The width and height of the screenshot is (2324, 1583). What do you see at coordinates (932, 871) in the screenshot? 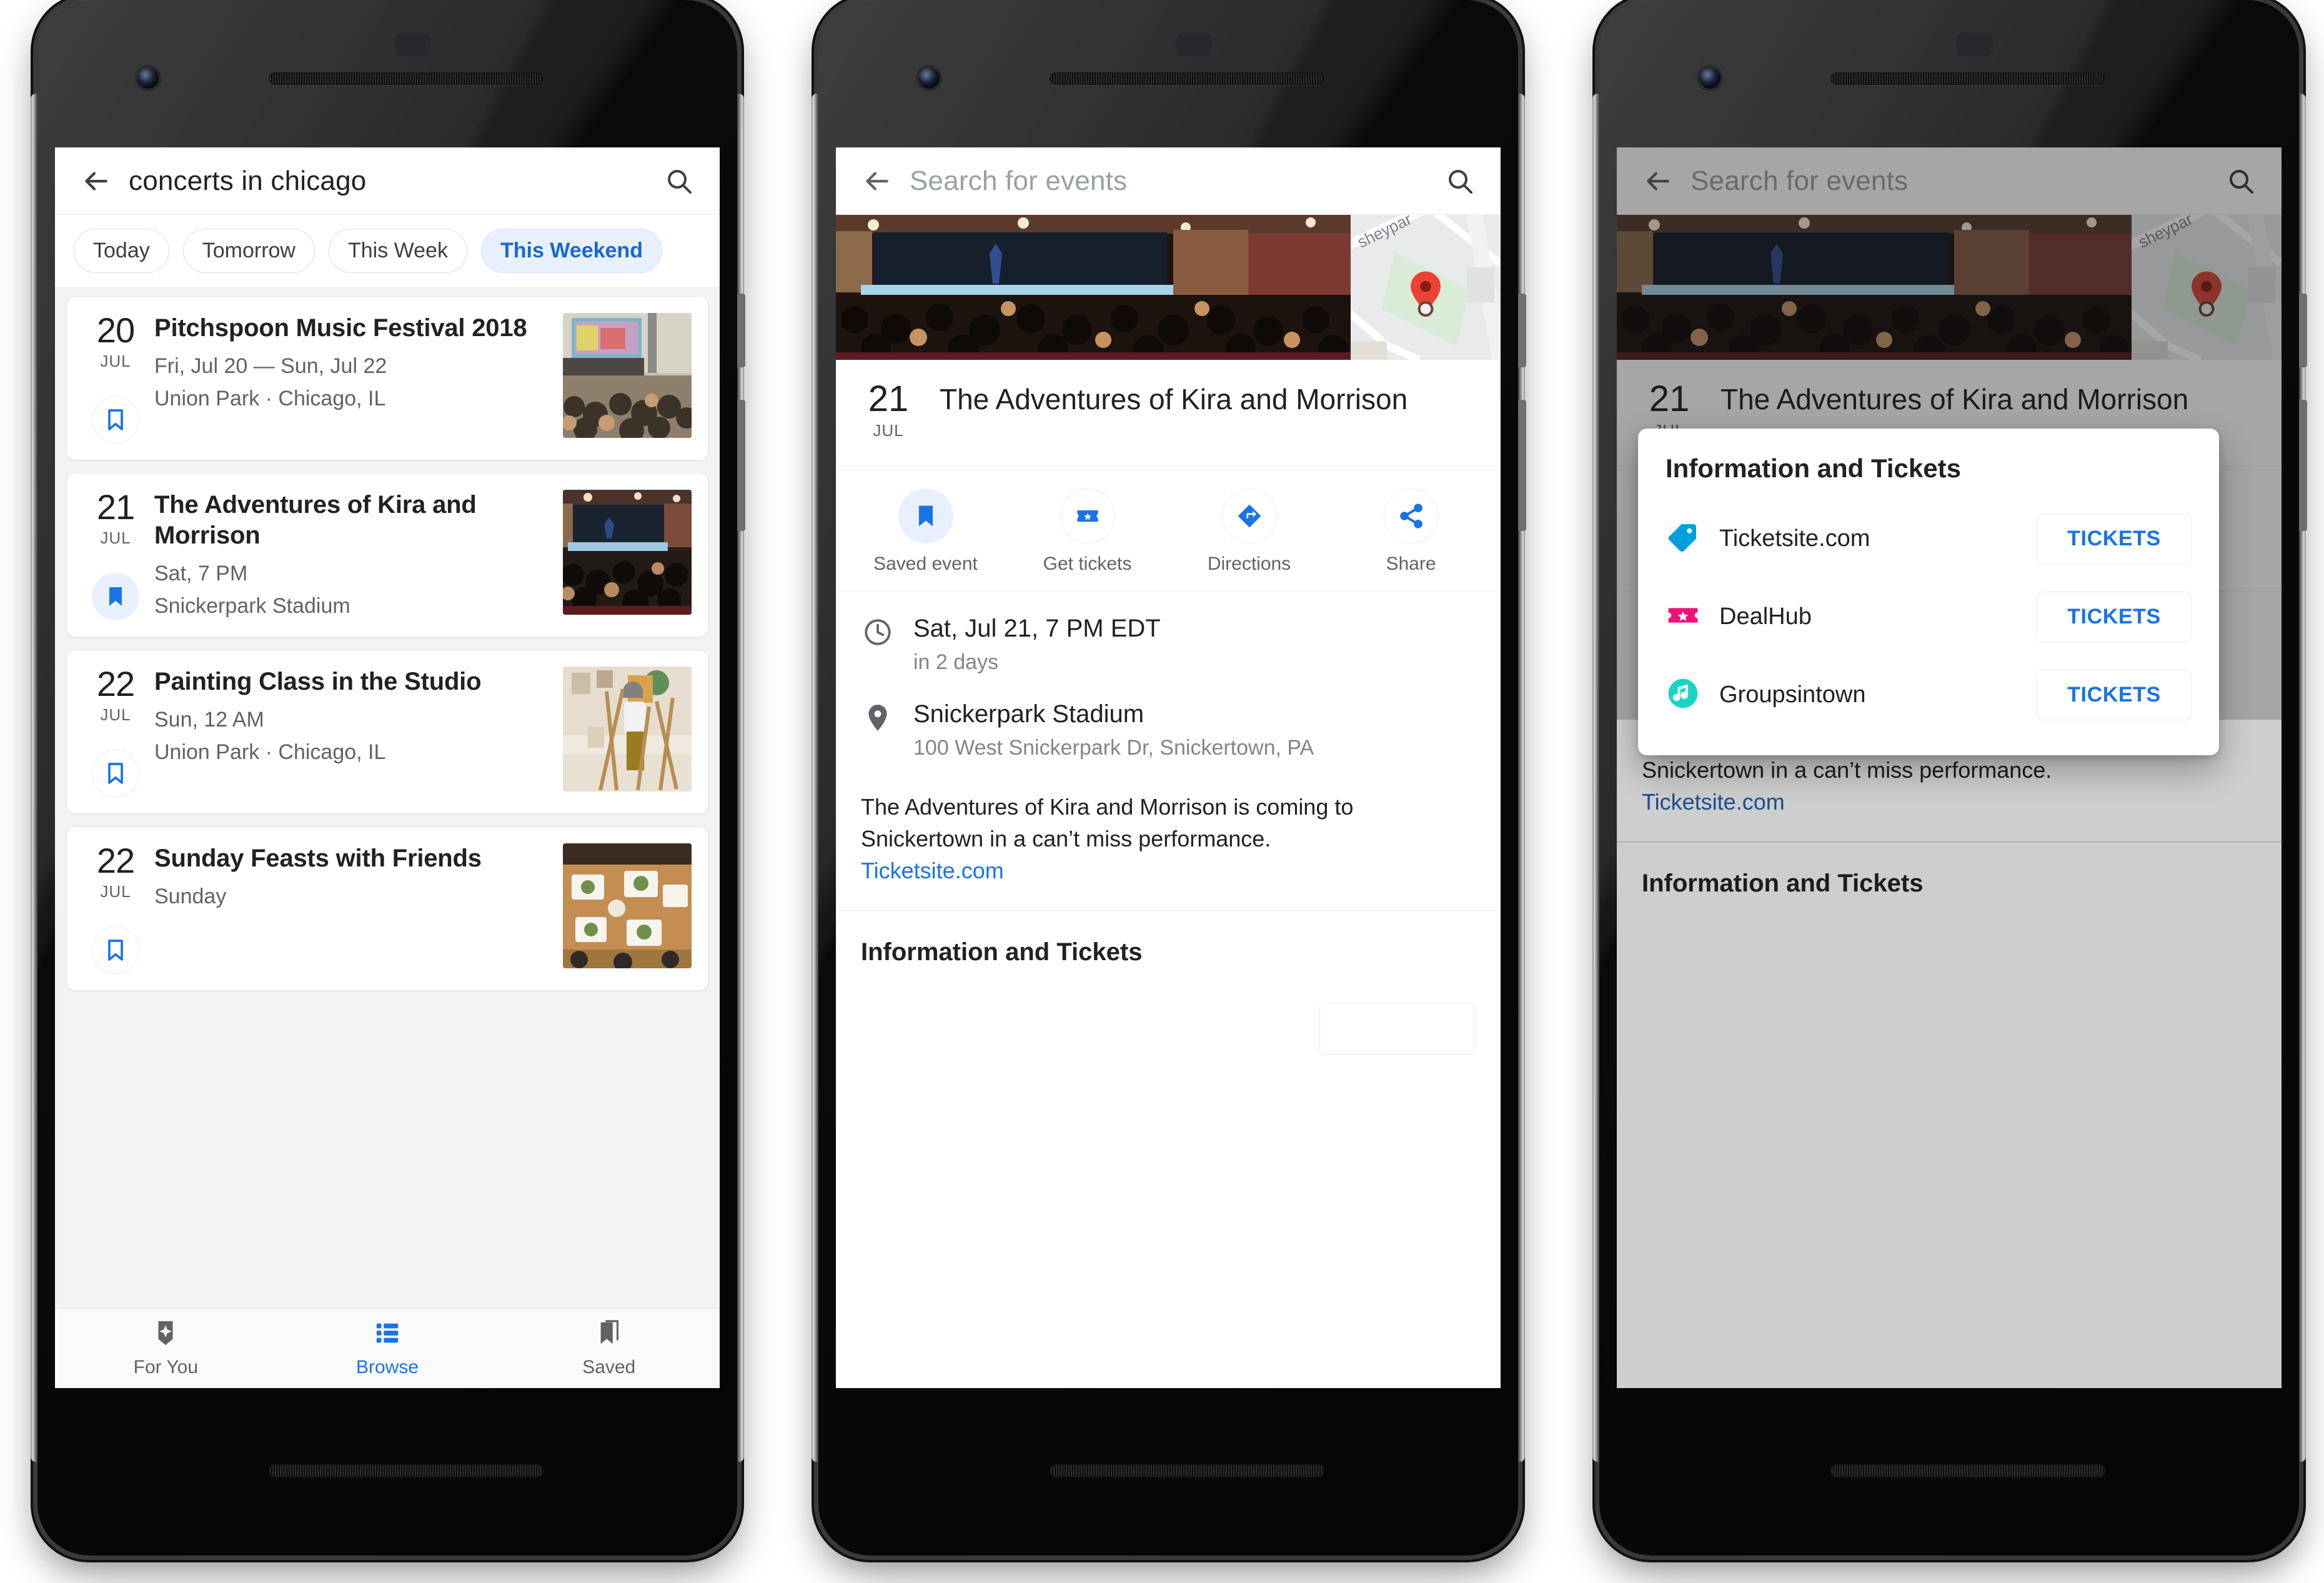
I see `description-link: Ticketsite.com` at bounding box center [932, 871].